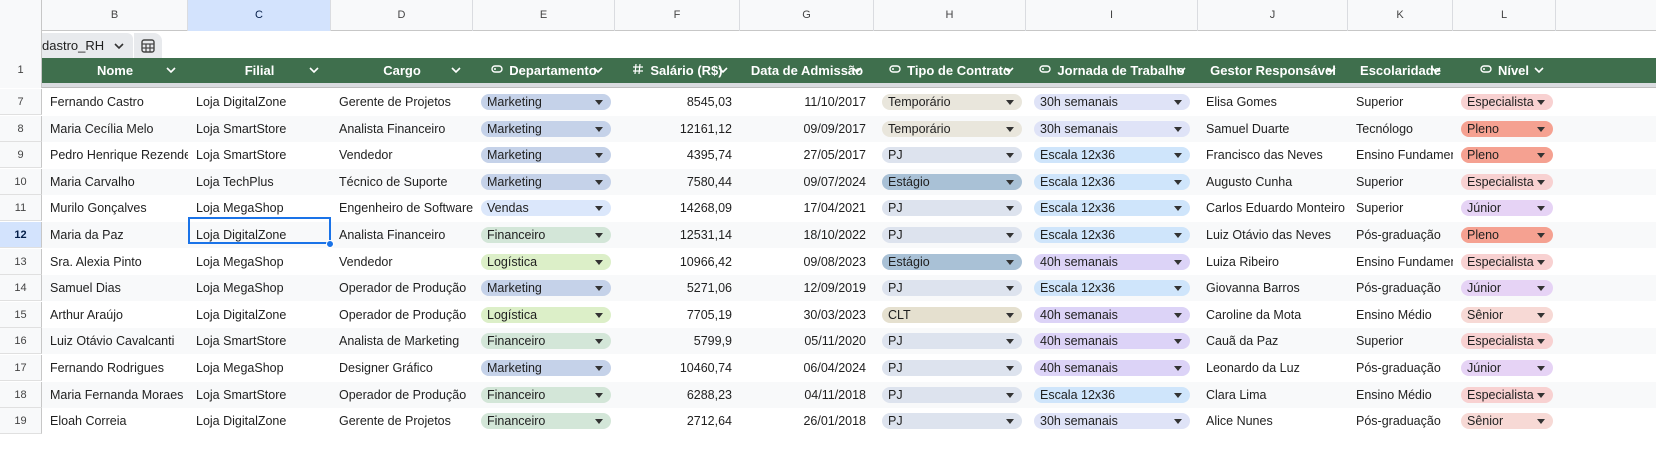 The width and height of the screenshot is (1656, 461). Describe the element at coordinates (544, 70) in the screenshot. I see `header-depto: Departamento` at that location.